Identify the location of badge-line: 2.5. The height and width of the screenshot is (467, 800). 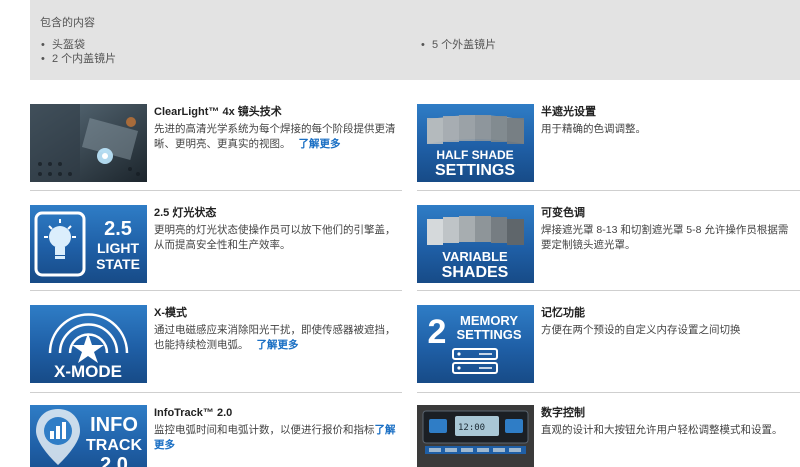
(118, 229).